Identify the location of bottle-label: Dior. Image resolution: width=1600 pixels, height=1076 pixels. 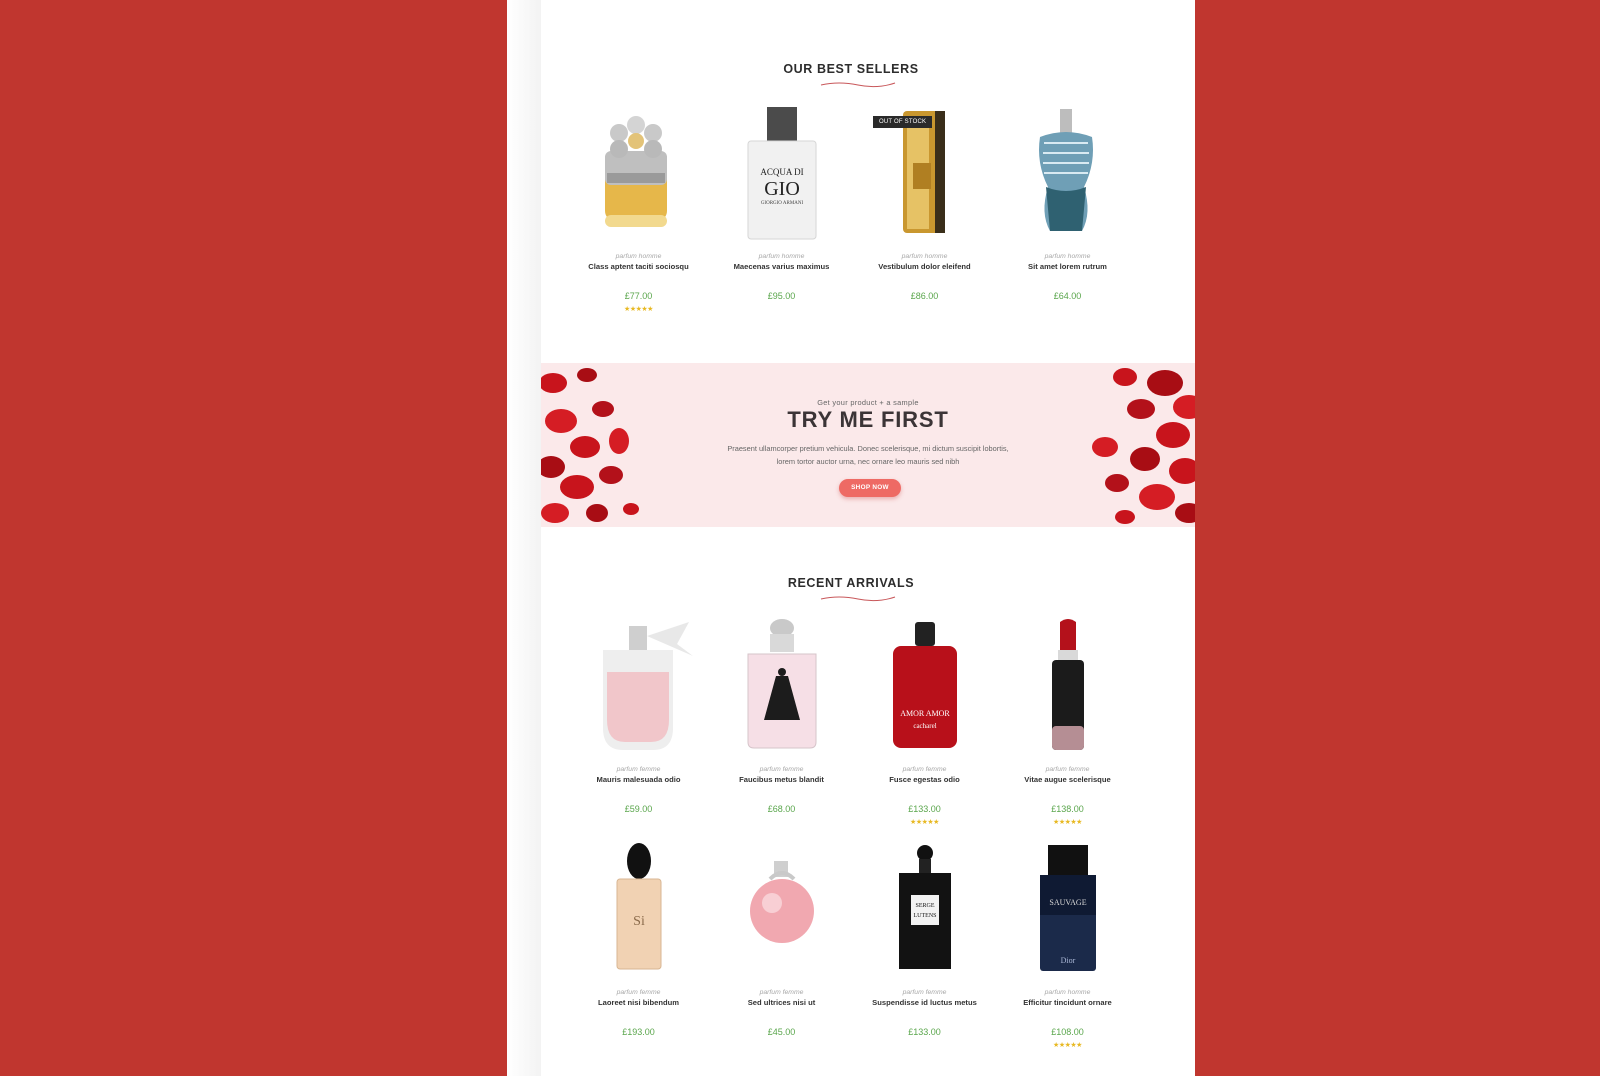
(1068, 960).